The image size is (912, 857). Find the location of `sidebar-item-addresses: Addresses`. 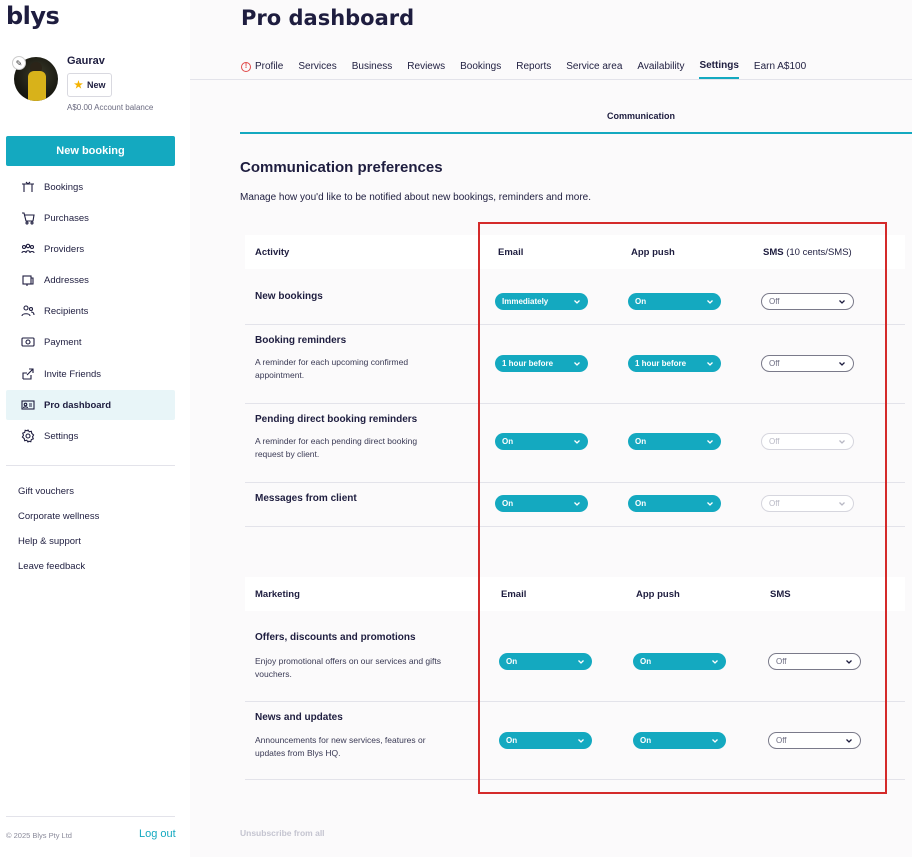

sidebar-item-addresses: Addresses is located at coordinates (90, 280).